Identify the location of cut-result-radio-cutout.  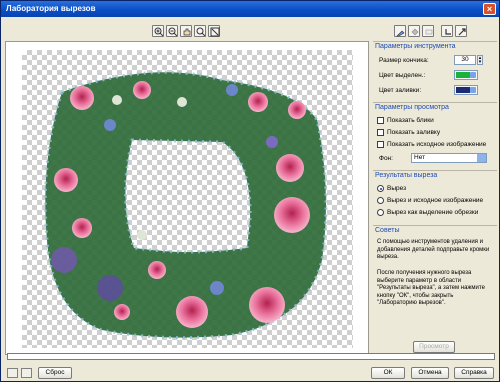
(380, 188).